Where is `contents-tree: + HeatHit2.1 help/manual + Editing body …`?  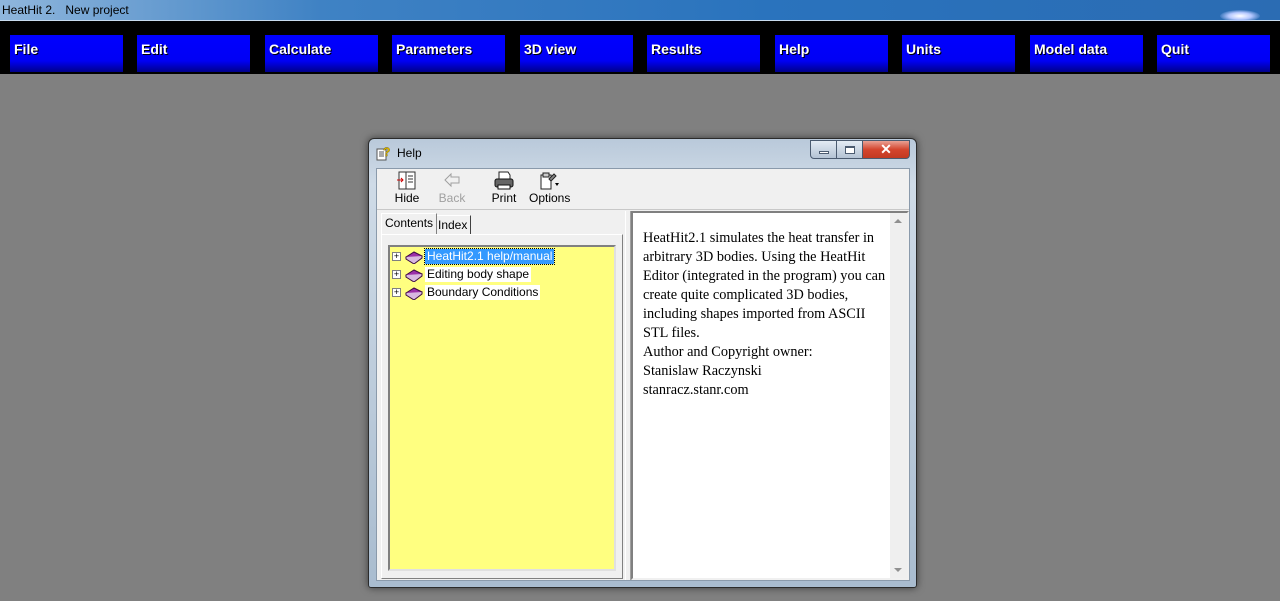
contents-tree: + HeatHit2.1 help/manual + Editing body … is located at coordinates (502, 408).